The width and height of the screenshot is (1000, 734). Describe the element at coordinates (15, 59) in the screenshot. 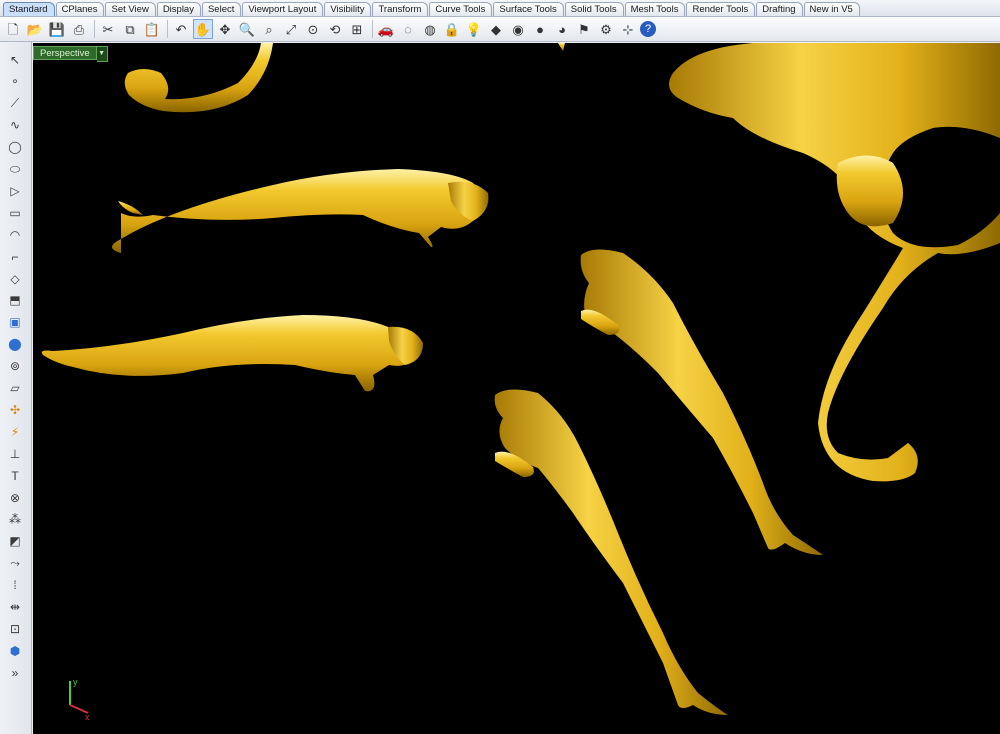

I see `select-arrow-icon: ↖` at that location.